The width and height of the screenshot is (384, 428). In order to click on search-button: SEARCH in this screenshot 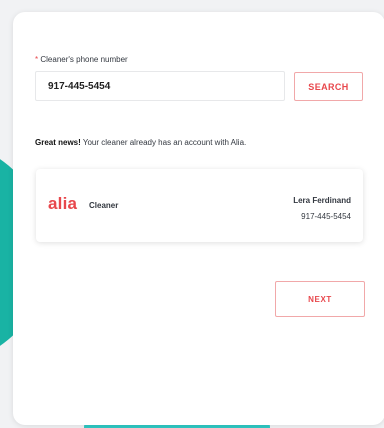, I will do `click(328, 86)`.